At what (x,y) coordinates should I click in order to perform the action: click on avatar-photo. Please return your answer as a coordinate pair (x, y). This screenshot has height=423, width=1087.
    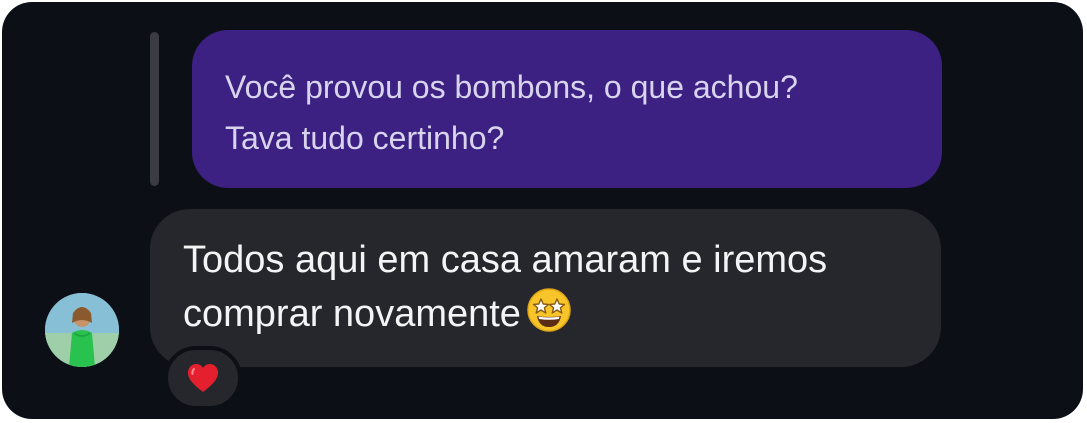
    Looking at the image, I should click on (82, 330).